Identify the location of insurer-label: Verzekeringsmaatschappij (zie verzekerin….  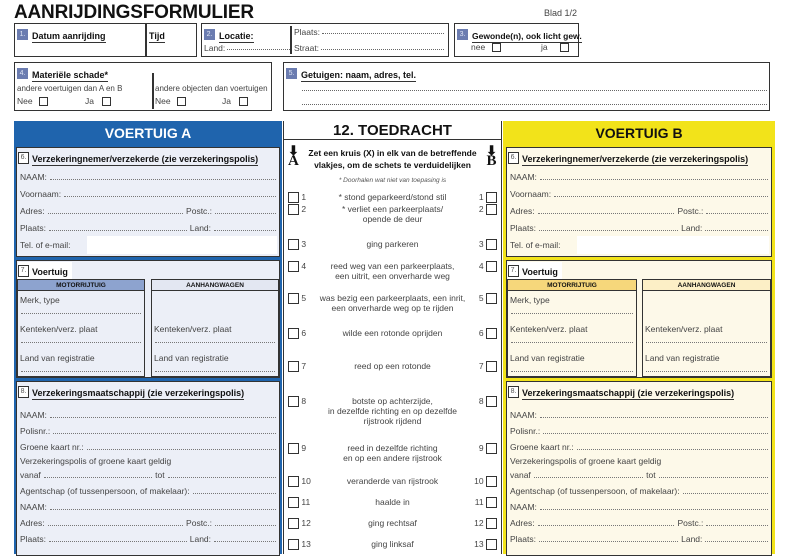
(628, 394).